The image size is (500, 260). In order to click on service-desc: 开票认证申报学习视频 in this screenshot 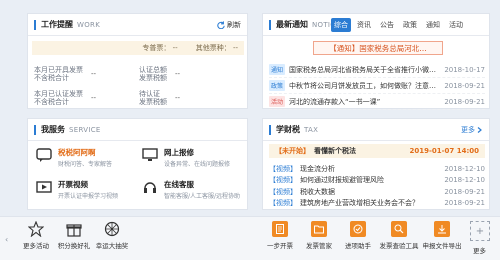, I will do `click(88, 196)`.